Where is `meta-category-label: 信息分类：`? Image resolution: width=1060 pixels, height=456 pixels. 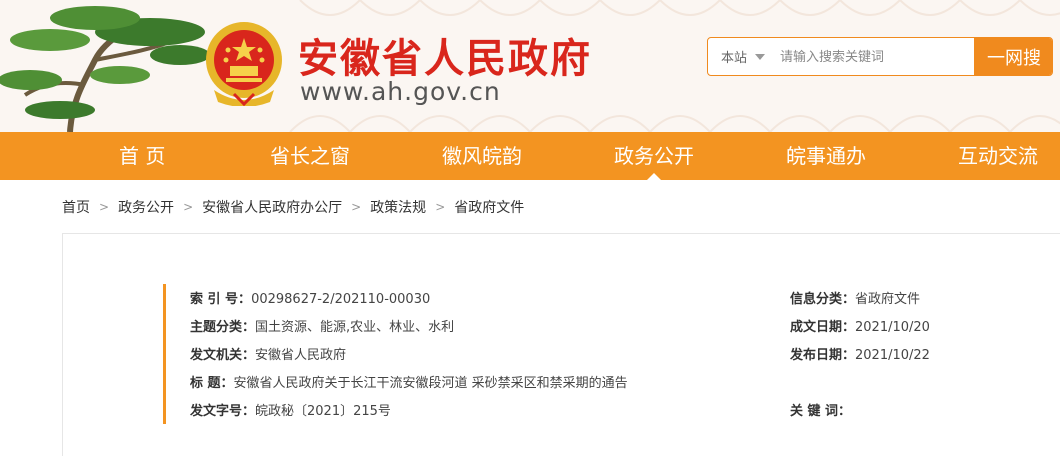
meta-category-label: 信息分类： is located at coordinates (823, 299).